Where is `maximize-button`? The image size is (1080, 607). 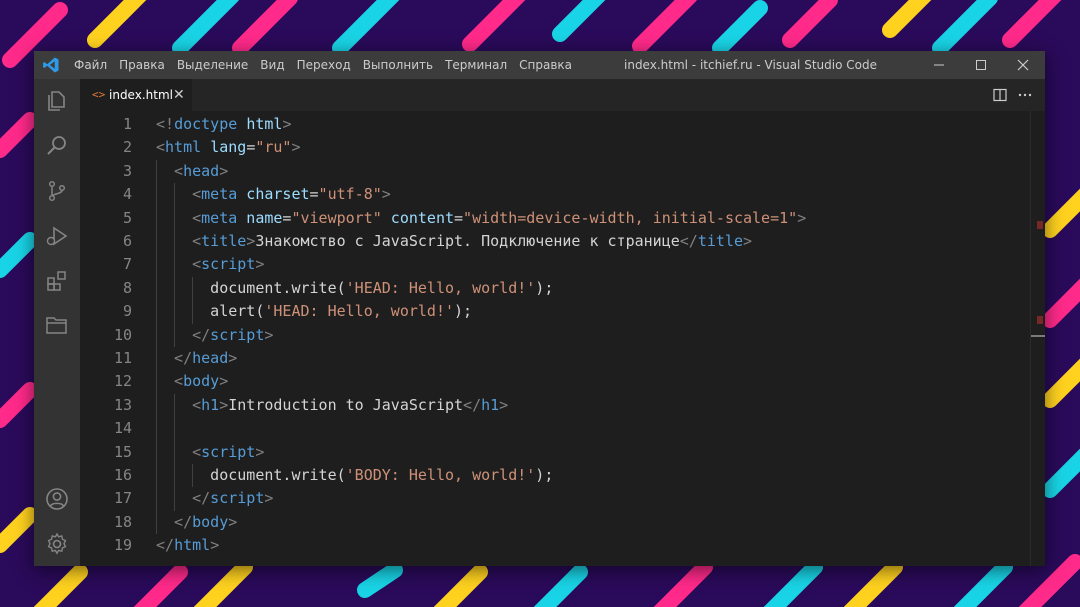 maximize-button is located at coordinates (981, 65).